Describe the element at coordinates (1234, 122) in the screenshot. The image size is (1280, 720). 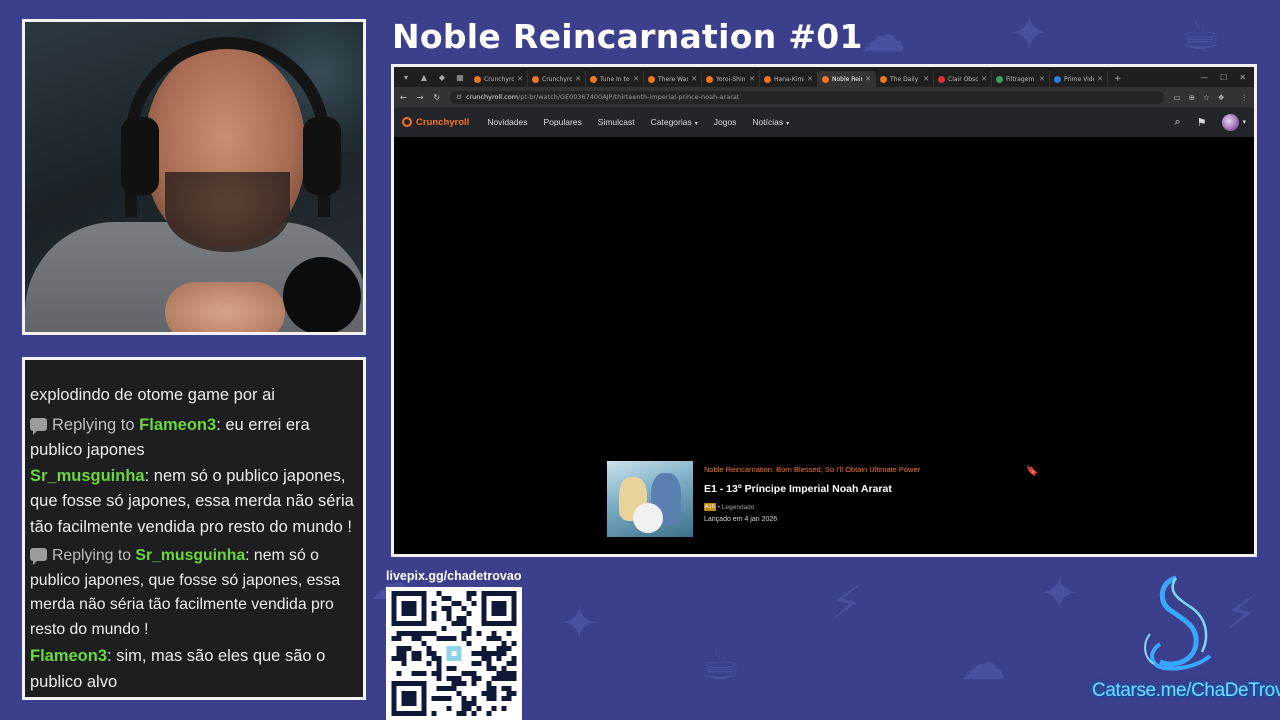
I see `account-menu: ▾` at that location.